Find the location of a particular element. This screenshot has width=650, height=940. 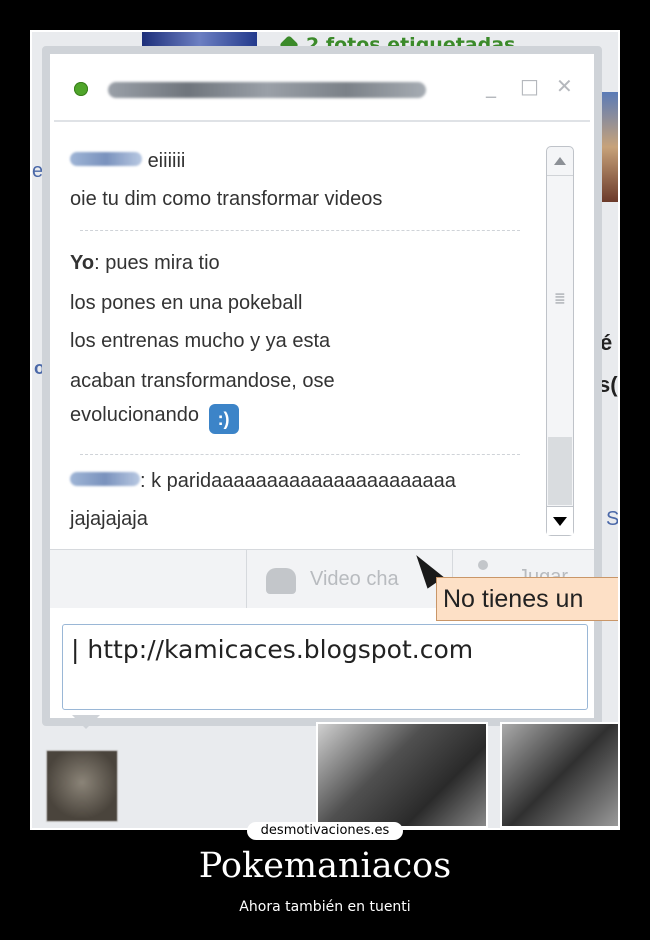

message-line: los pones en una pokeball is located at coordinates (186, 303).